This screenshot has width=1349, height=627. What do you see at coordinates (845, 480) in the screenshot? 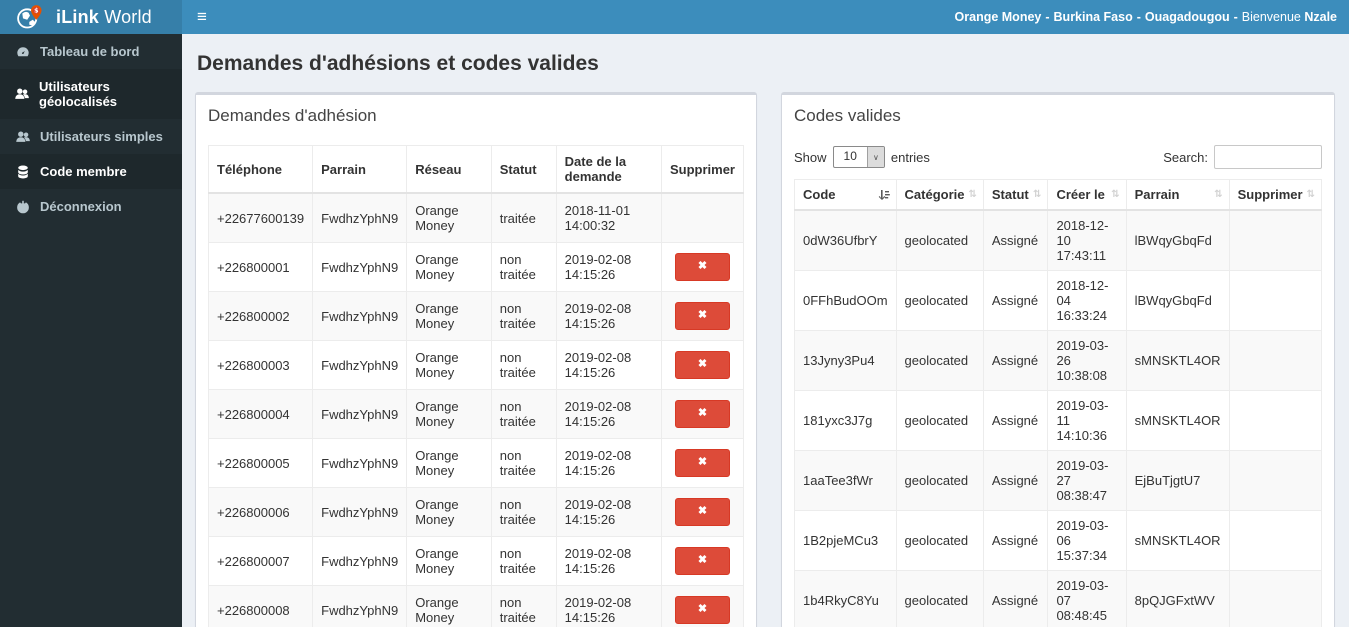
I see `table-cell: 1aaTee3fWr` at bounding box center [845, 480].